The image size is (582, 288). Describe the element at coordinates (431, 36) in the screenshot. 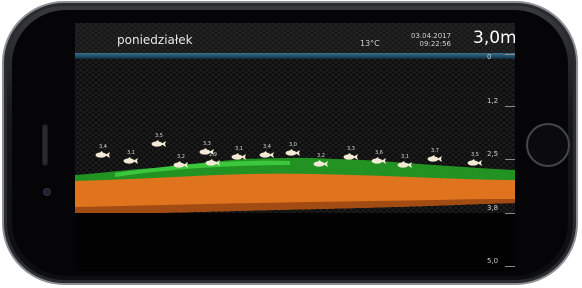

I see `date-label: 03.04.2017` at that location.